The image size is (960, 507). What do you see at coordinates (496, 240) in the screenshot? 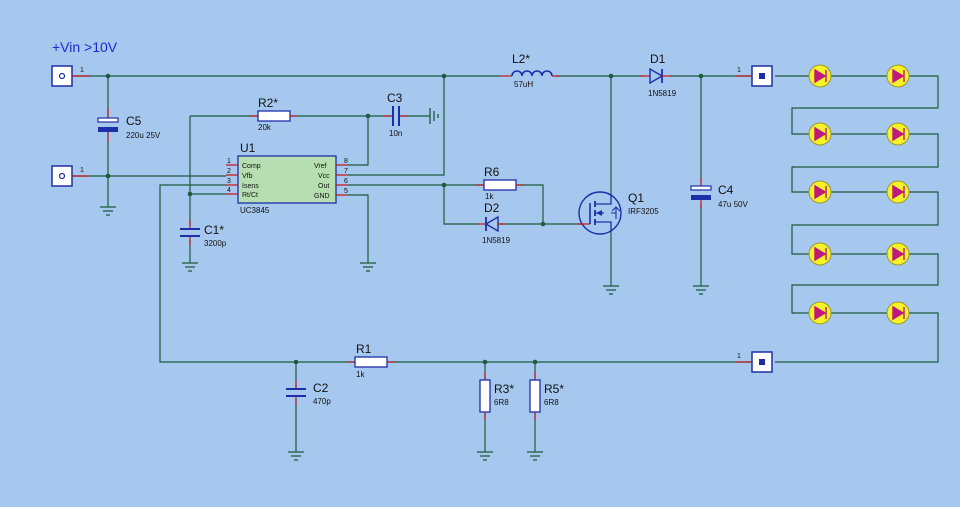
I see `d2-value: 1N5819` at bounding box center [496, 240].